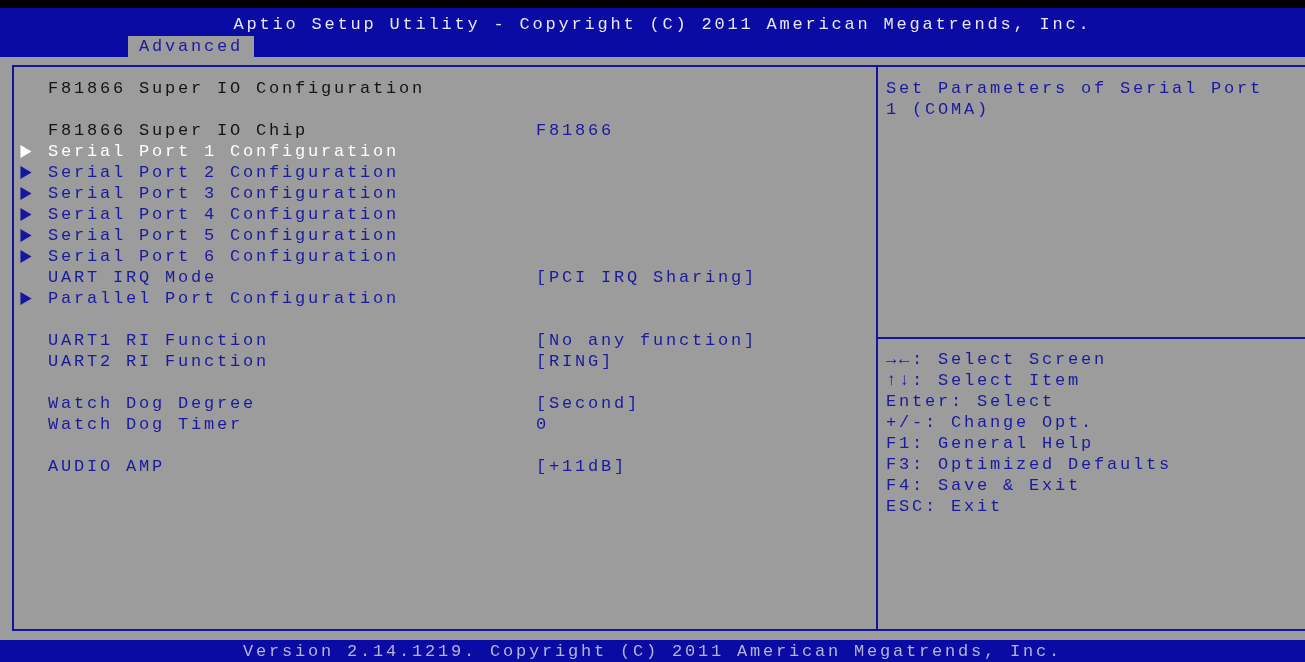 The height and width of the screenshot is (662, 1305). Describe the element at coordinates (292, 340) in the screenshot. I see `setting-label: UART1 RI Function` at that location.